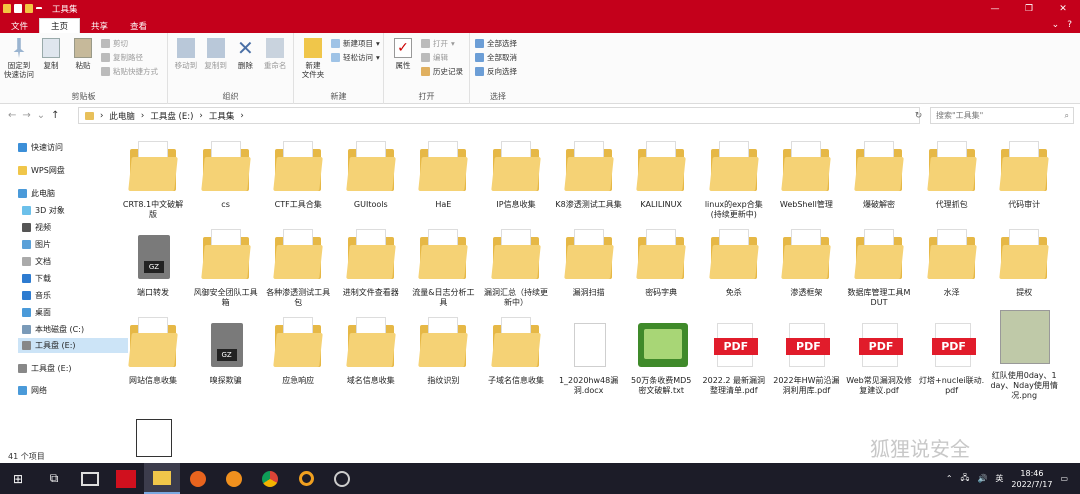 This screenshot has height=494, width=1080. Describe the element at coordinates (153, 357) in the screenshot. I see `file-item: 网站信息收集` at that location.